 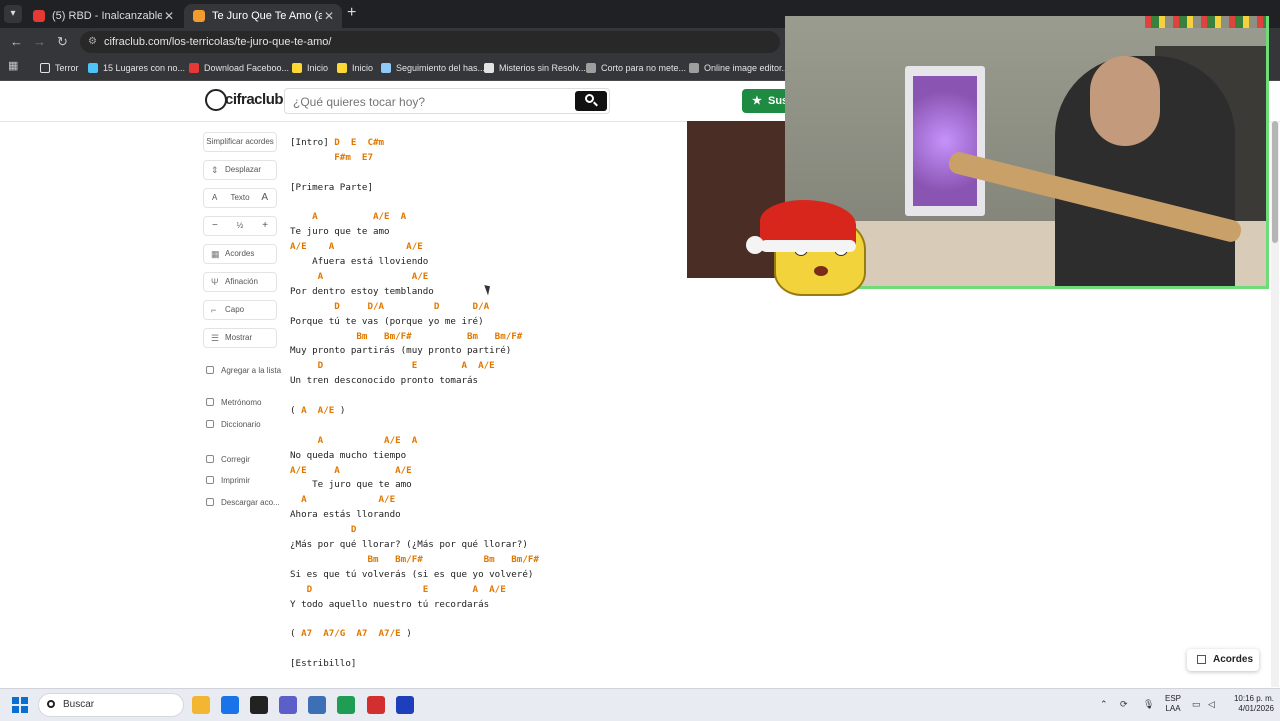 I want to click on page-scrollbar, so click(x=1275, y=404).